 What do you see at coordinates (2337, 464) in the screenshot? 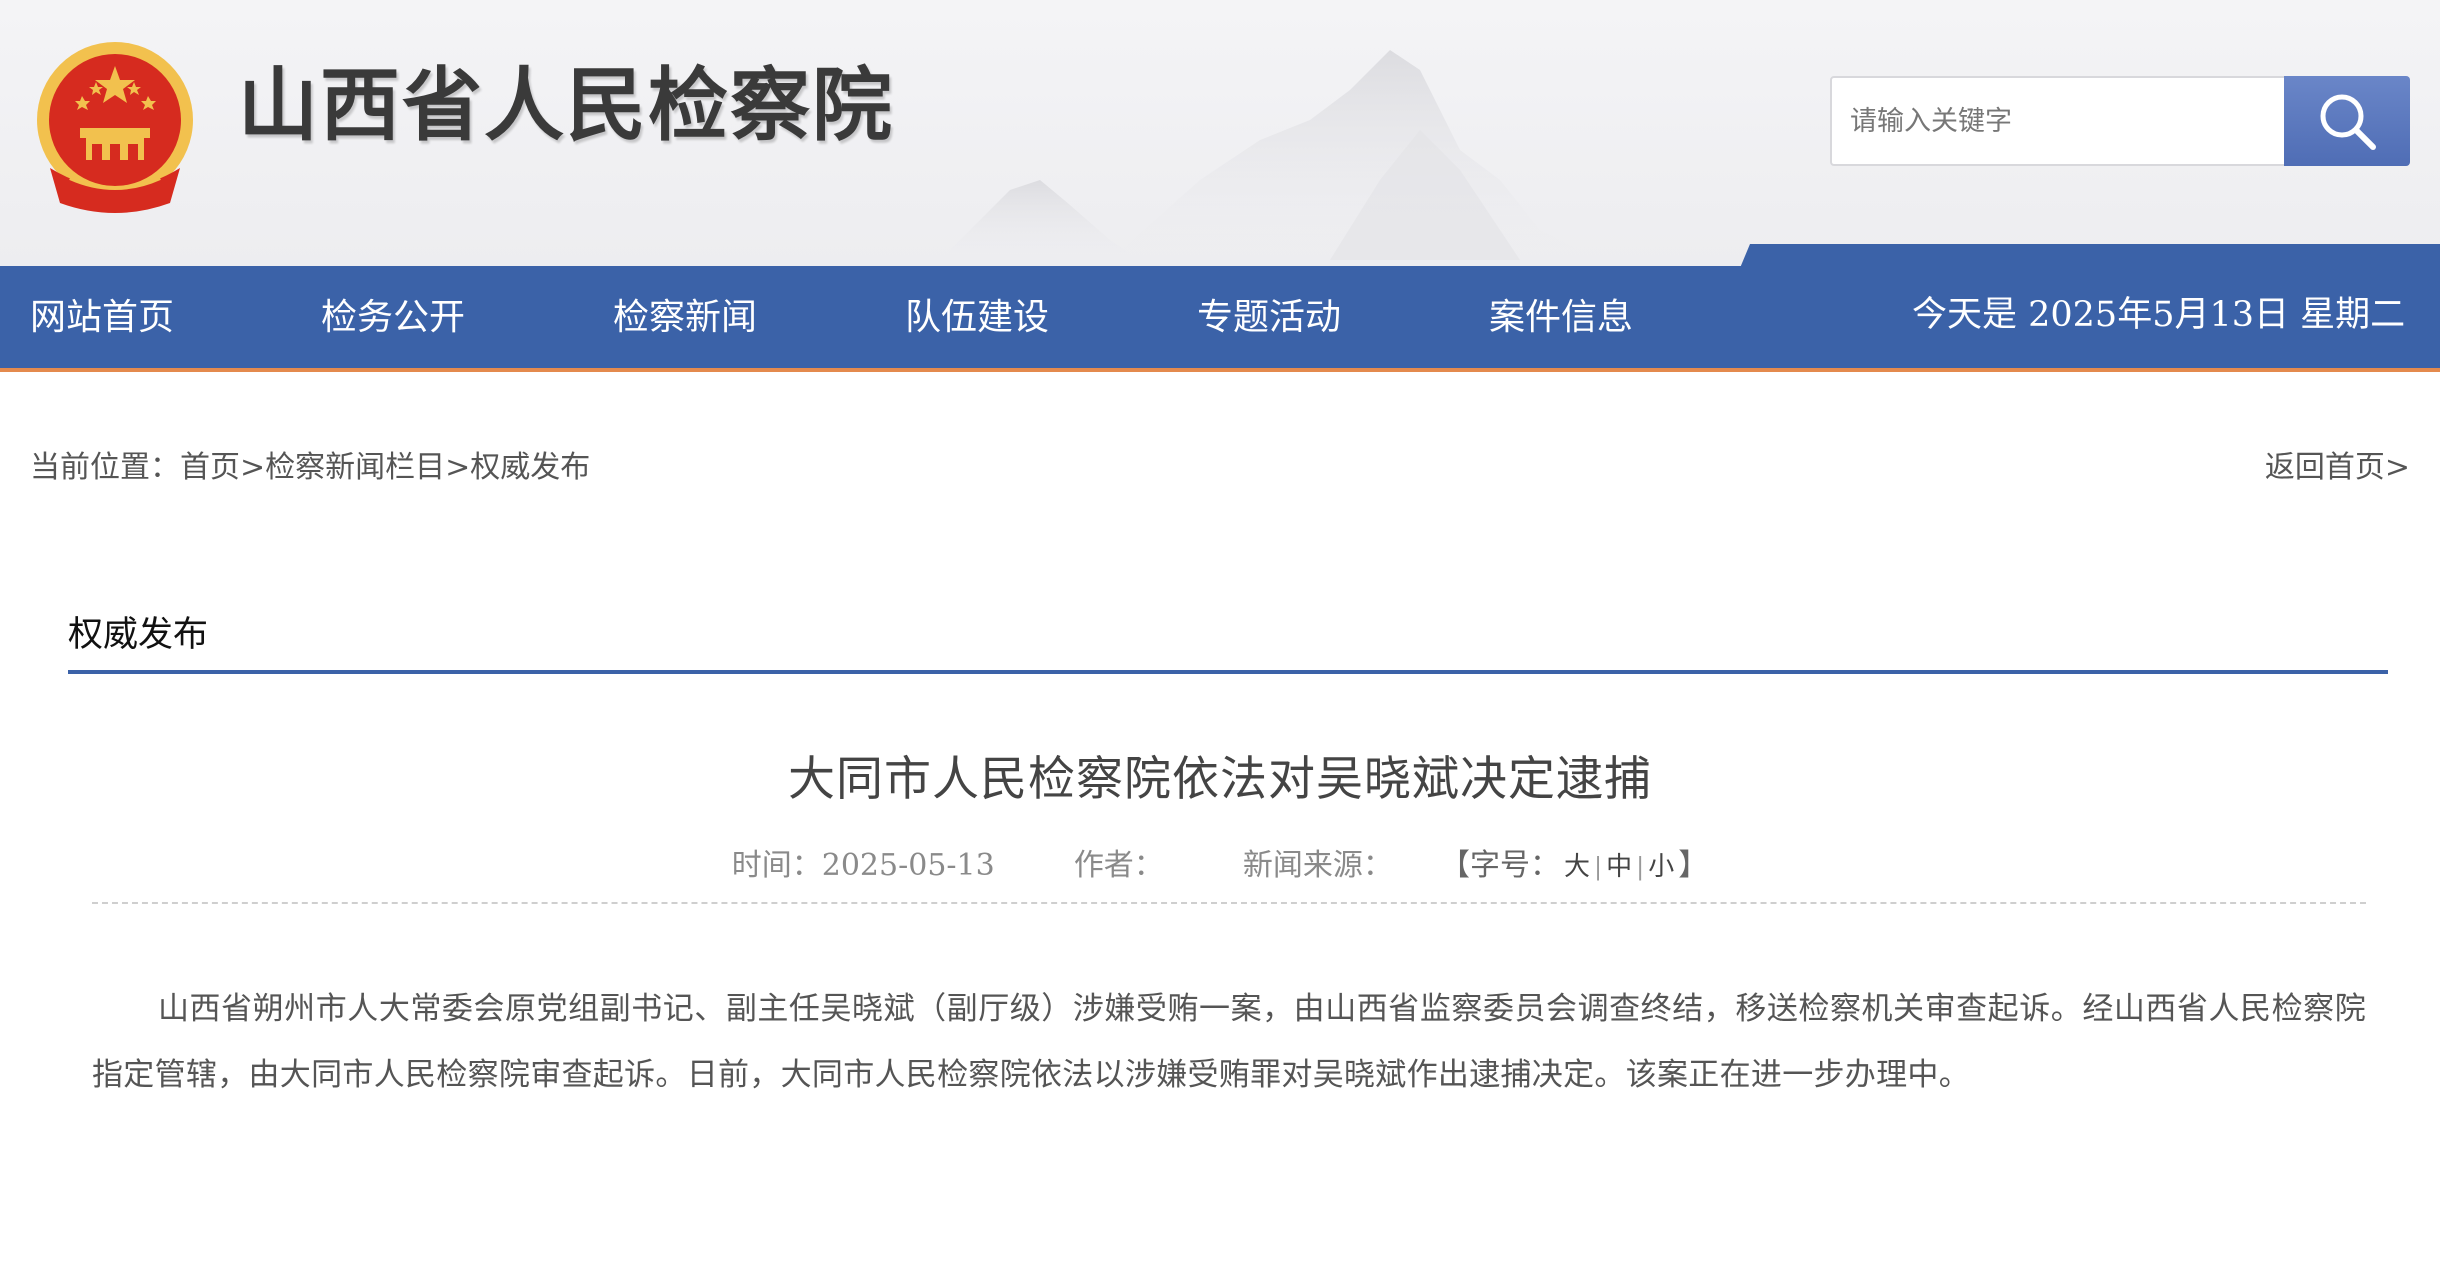
I see `back-home-link: 返回首页>` at bounding box center [2337, 464].